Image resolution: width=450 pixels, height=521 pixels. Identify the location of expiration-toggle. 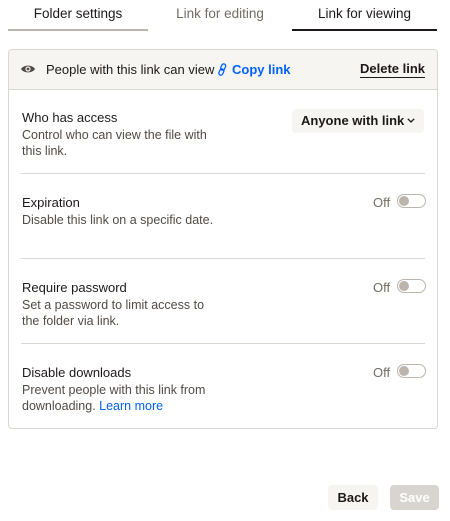
(411, 201).